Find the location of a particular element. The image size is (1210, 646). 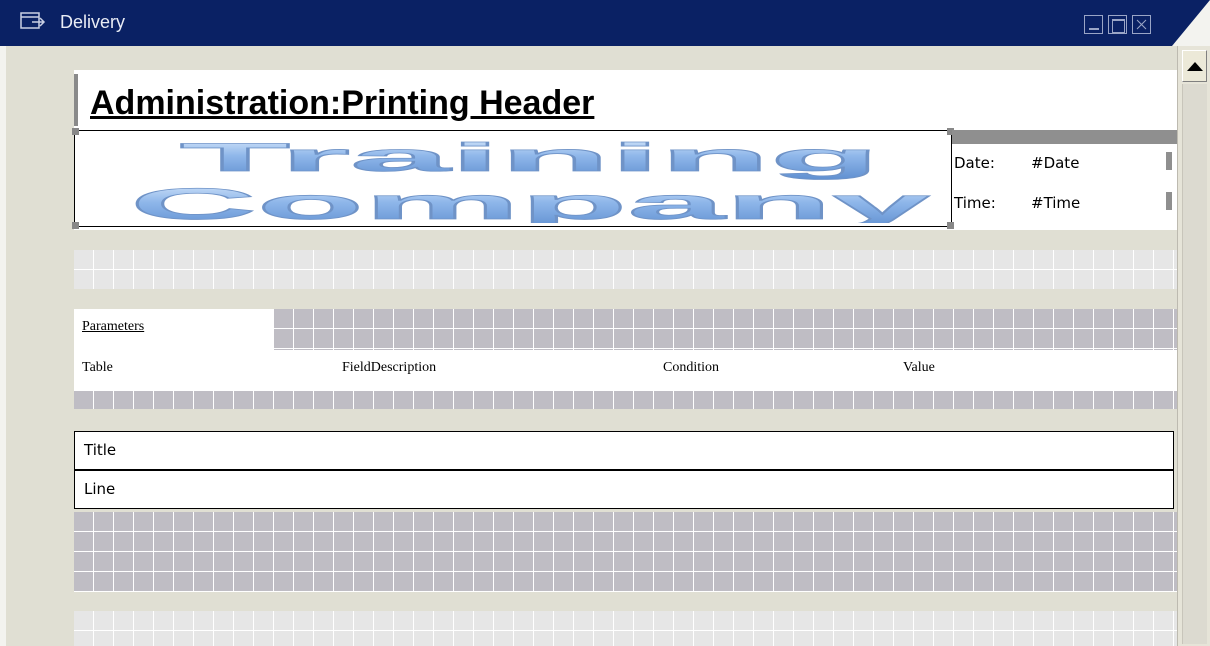

logo-line-2: Company is located at coordinates (531, 201).